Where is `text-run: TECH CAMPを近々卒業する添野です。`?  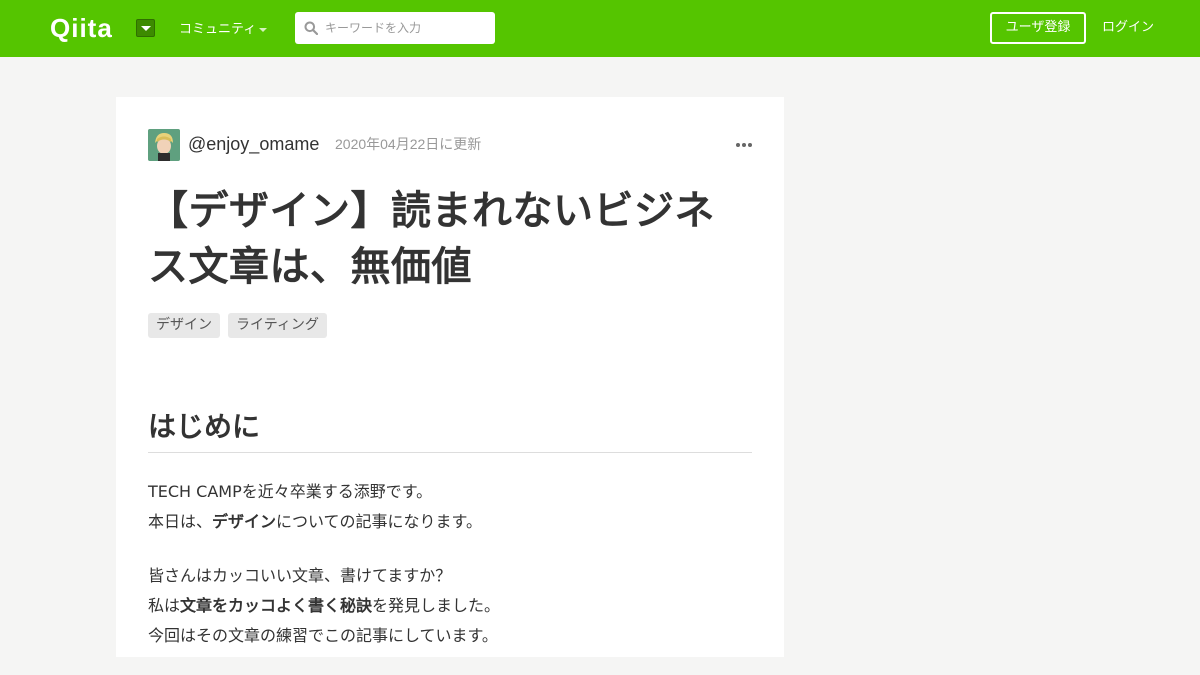 text-run: TECH CAMPを近々卒業する添野です。 is located at coordinates (290, 491).